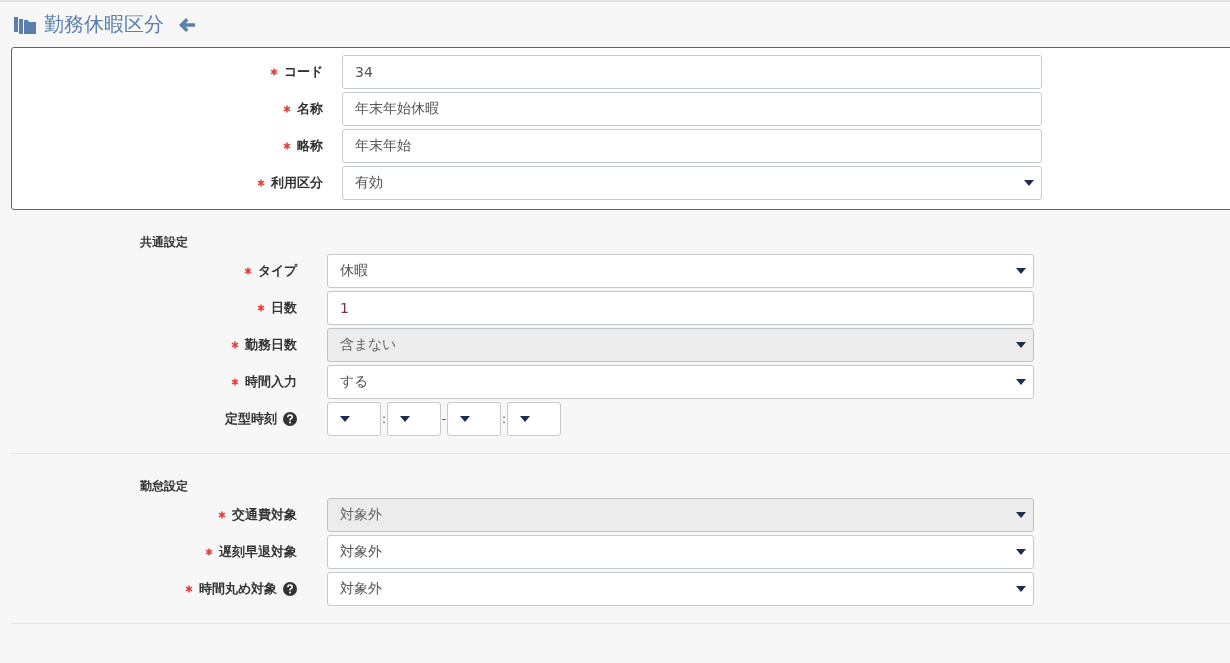 This screenshot has height=663, width=1230. Describe the element at coordinates (310, 109) in the screenshot. I see `field-label: 名称` at that location.